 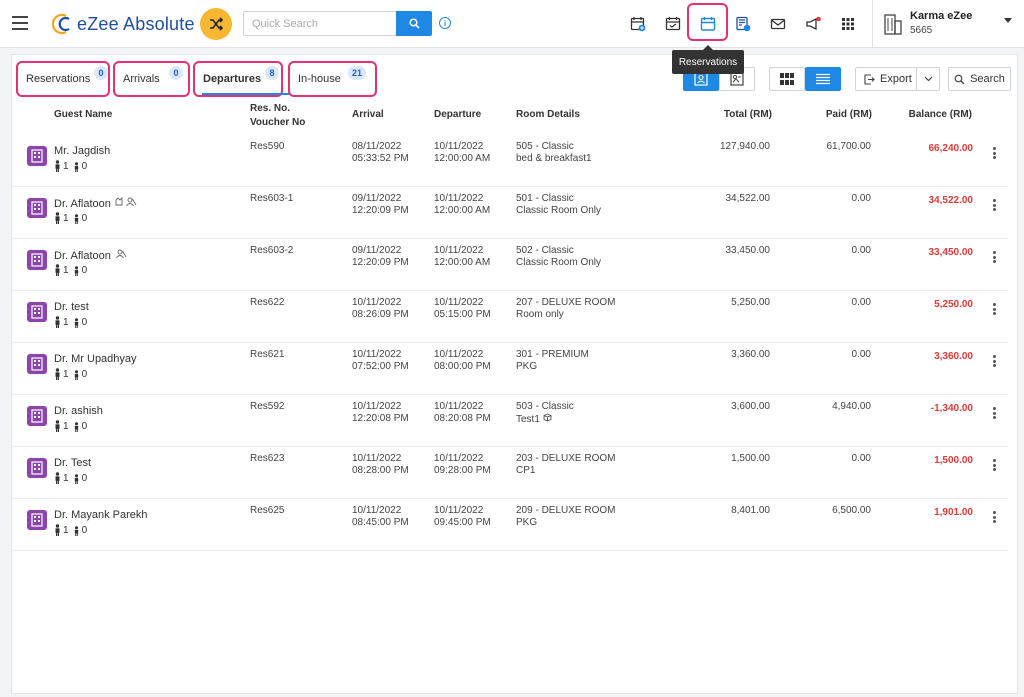 What do you see at coordinates (813, 24) in the screenshot?
I see `announcement-icon` at bounding box center [813, 24].